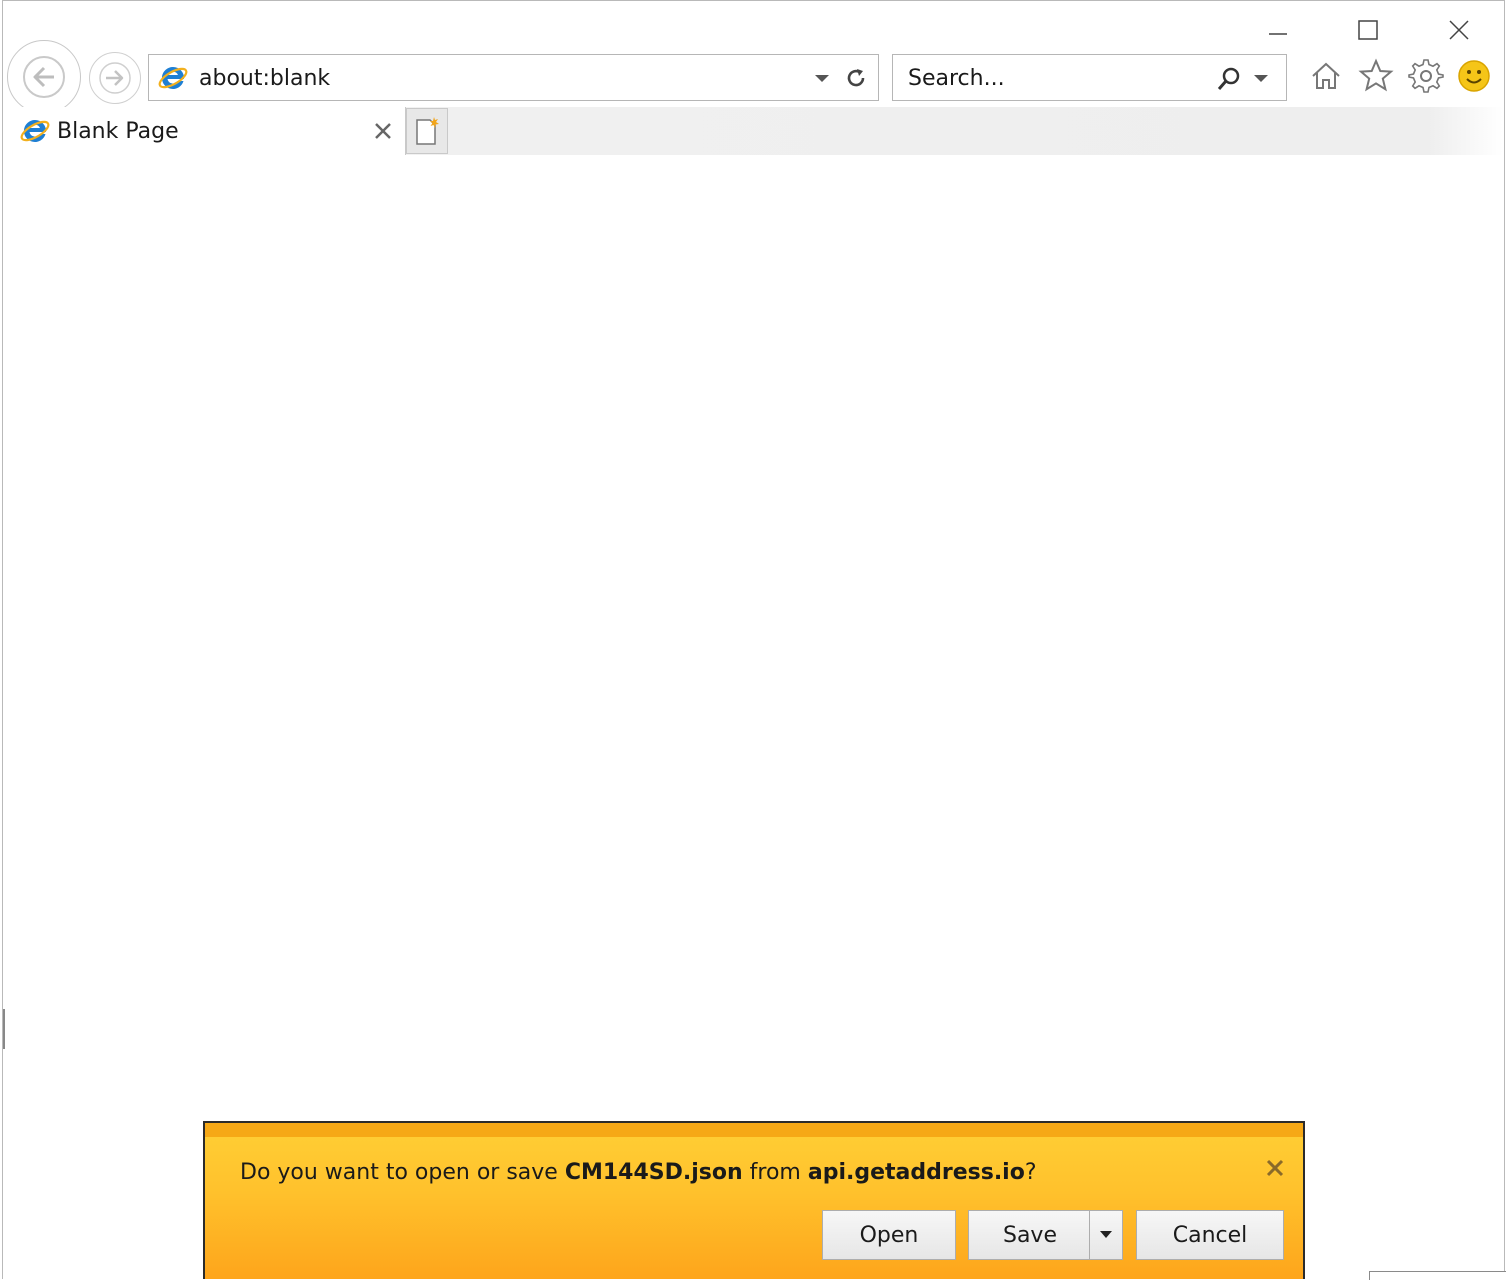  I want to click on forward-button, so click(115, 78).